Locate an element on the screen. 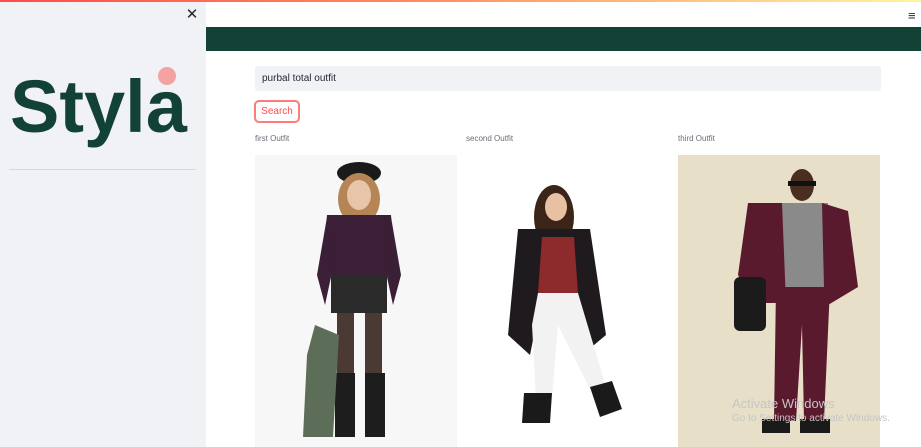 The width and height of the screenshot is (921, 447). top-decoration-bar is located at coordinates (460, 1).